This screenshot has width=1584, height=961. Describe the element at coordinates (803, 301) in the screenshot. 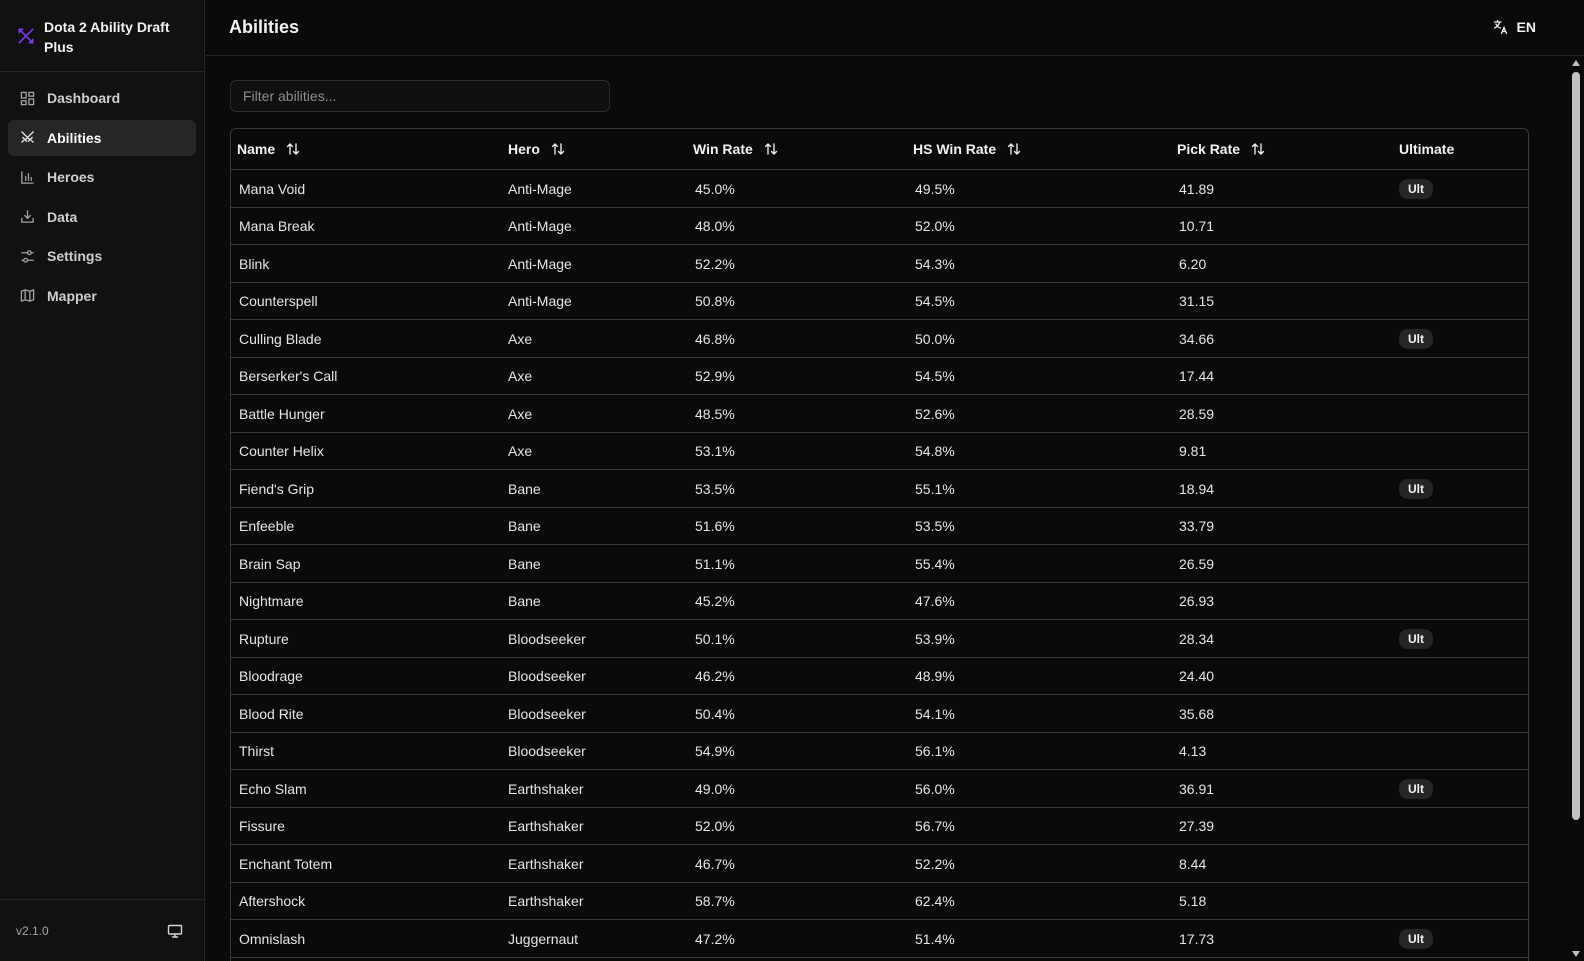

I see `win-rate-cell: 50.8%` at that location.